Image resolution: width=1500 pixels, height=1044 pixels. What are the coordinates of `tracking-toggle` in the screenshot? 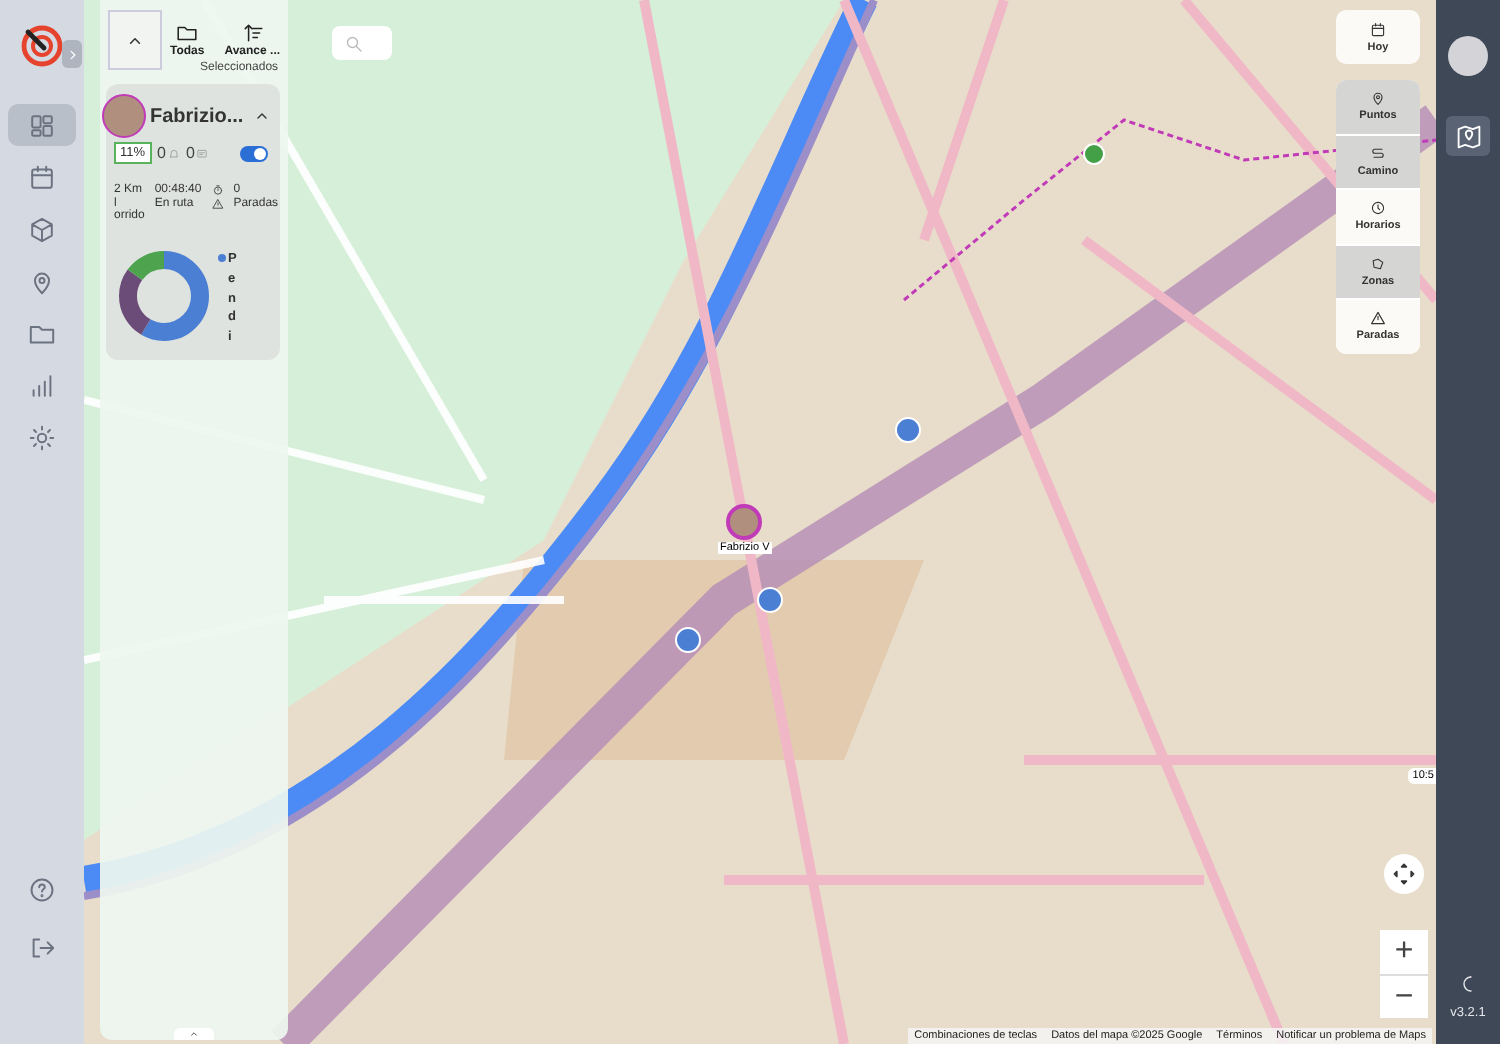 It's located at (254, 153).